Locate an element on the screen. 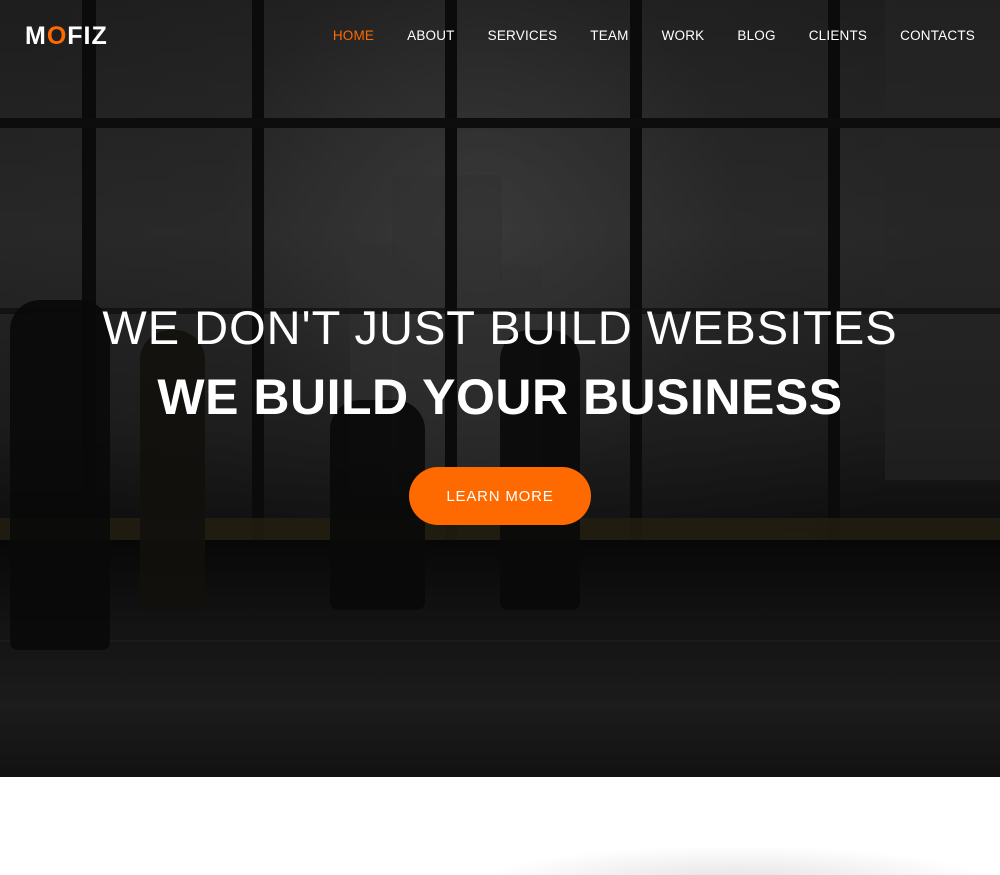 The image size is (1000, 875). nav-item-blog: BLOG is located at coordinates (756, 36).